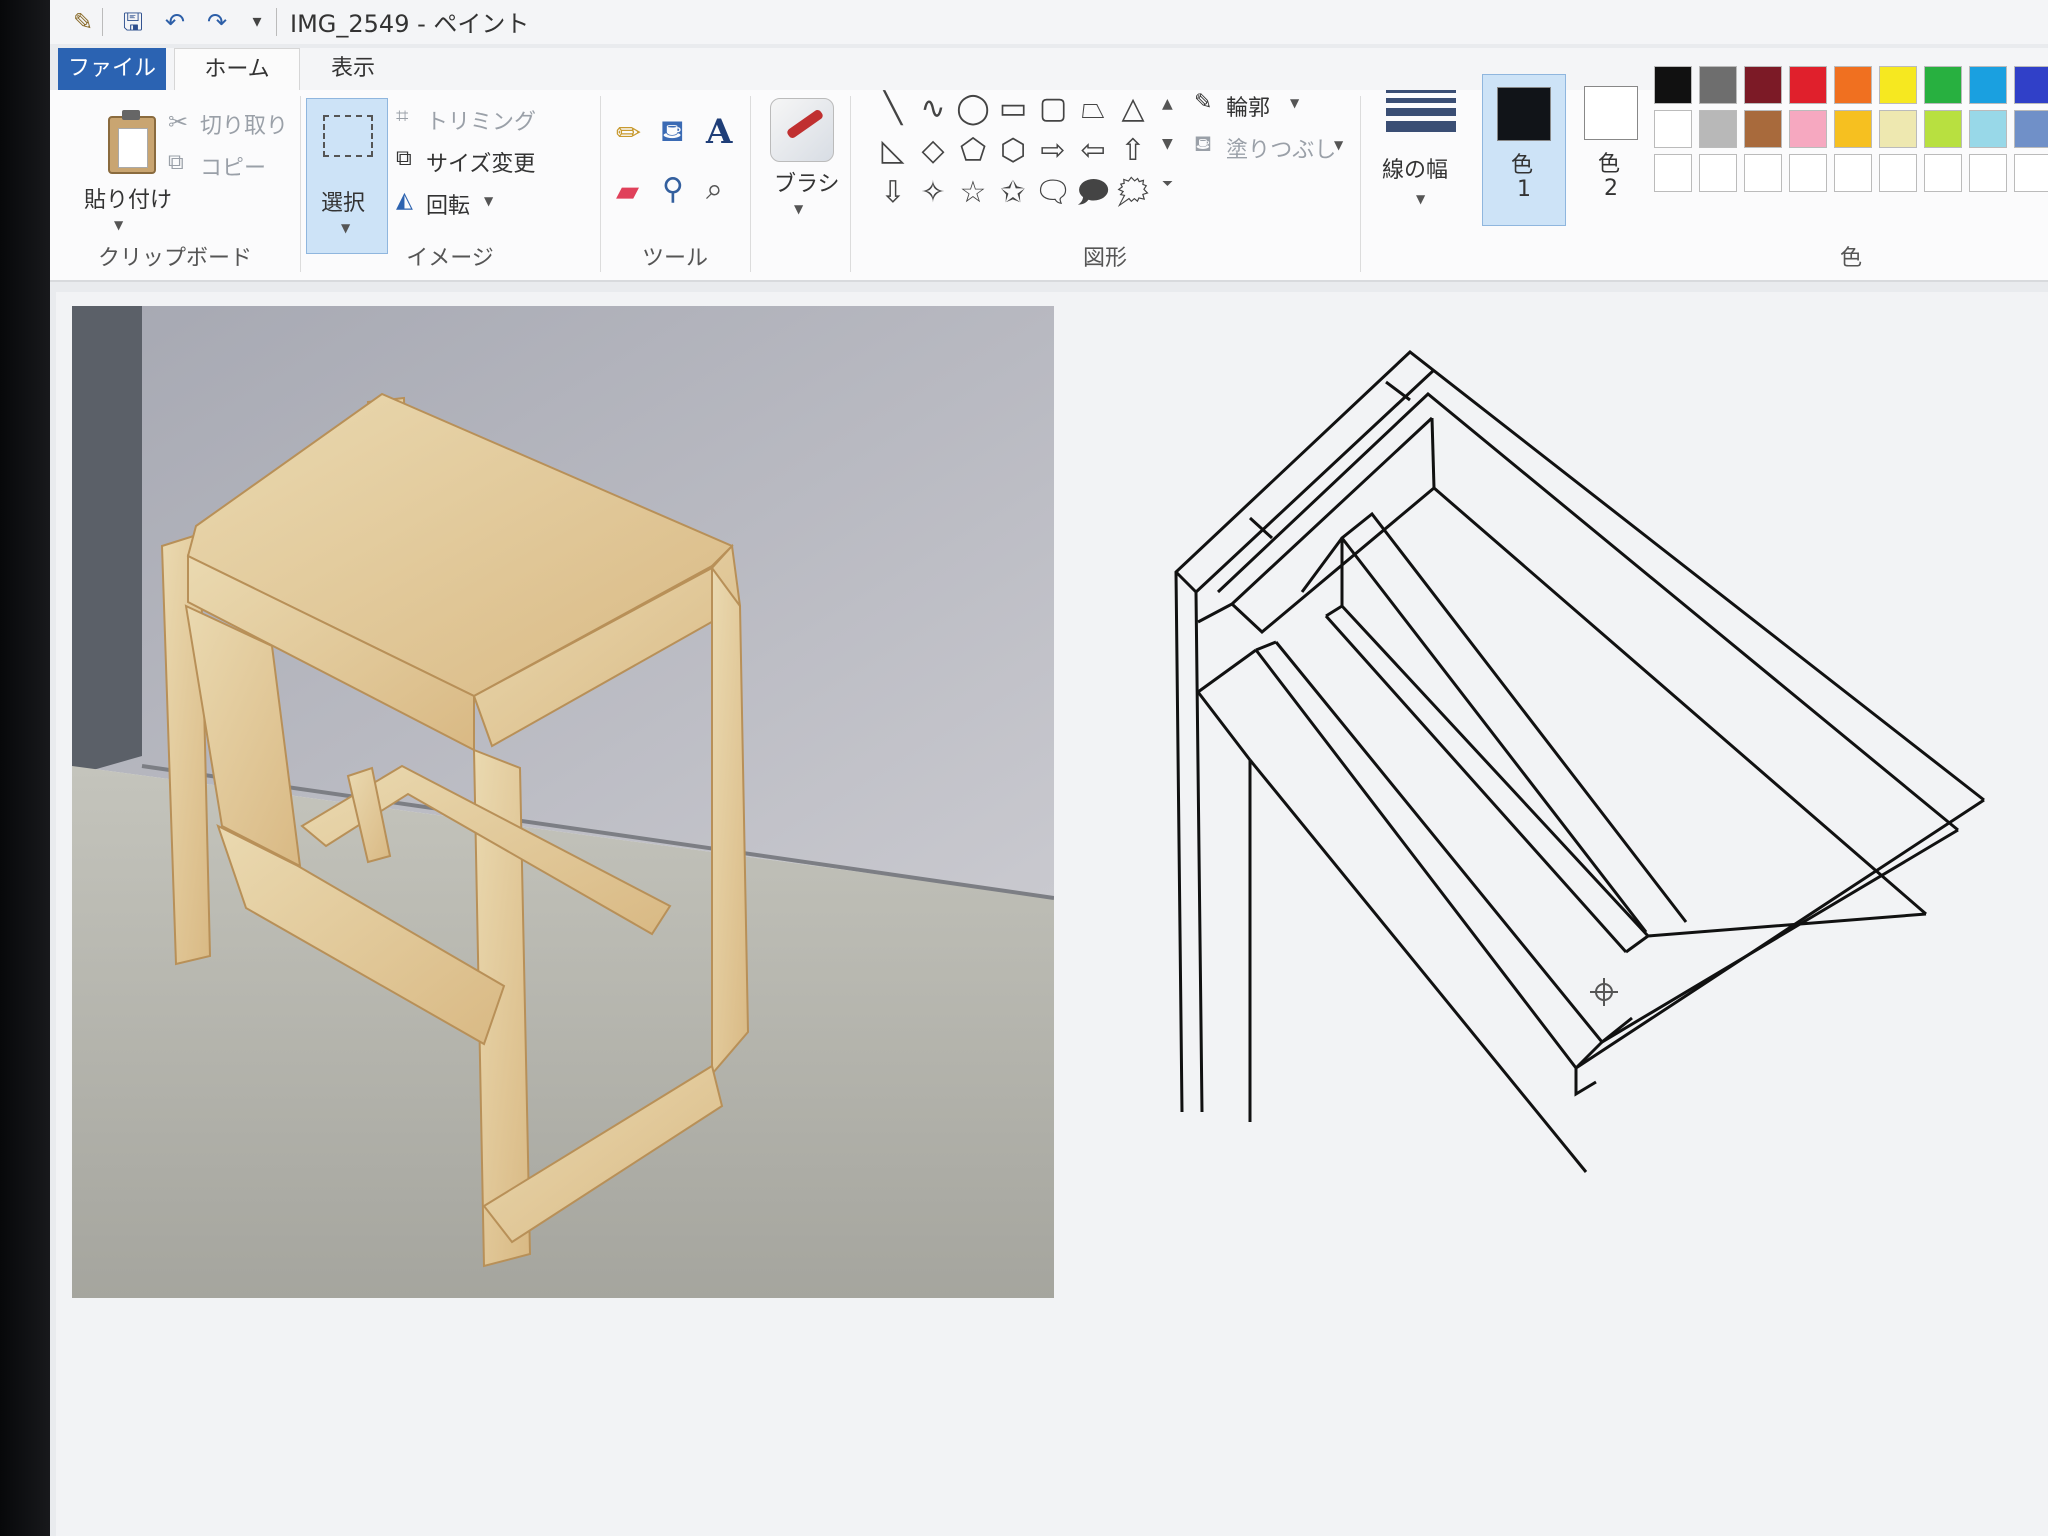  I want to click on shape-option-icon: ◯, so click(973, 109).